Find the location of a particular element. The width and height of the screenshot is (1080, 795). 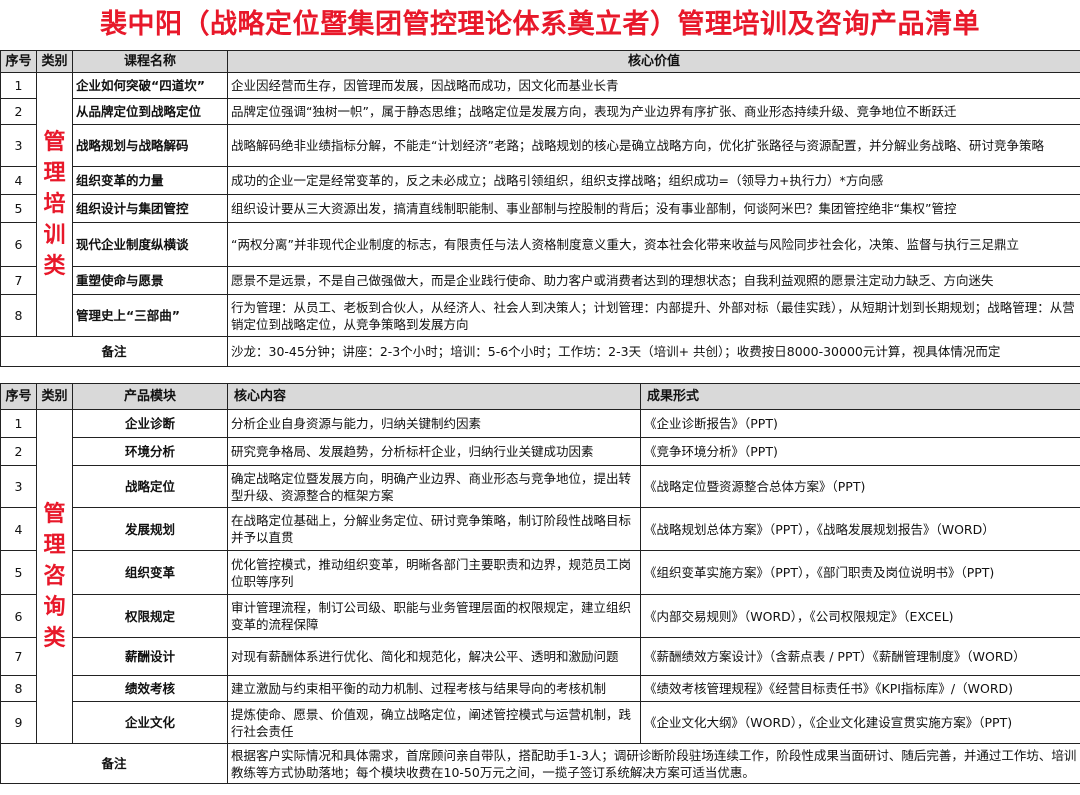

table-spacer is located at coordinates (540, 375).